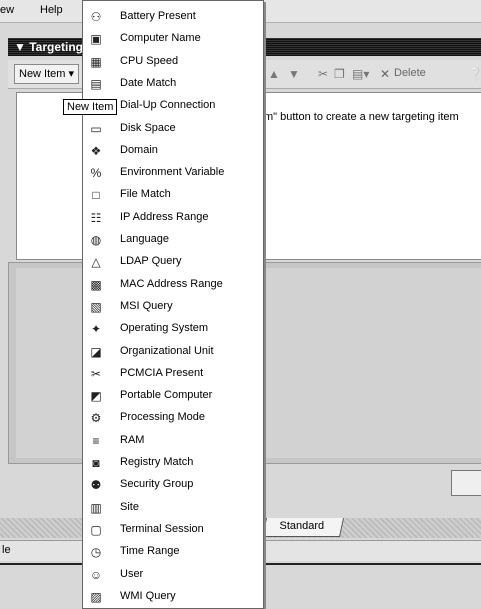 This screenshot has width=481, height=609. What do you see at coordinates (148, 82) in the screenshot?
I see `menu-item-label: Date Match` at bounding box center [148, 82].